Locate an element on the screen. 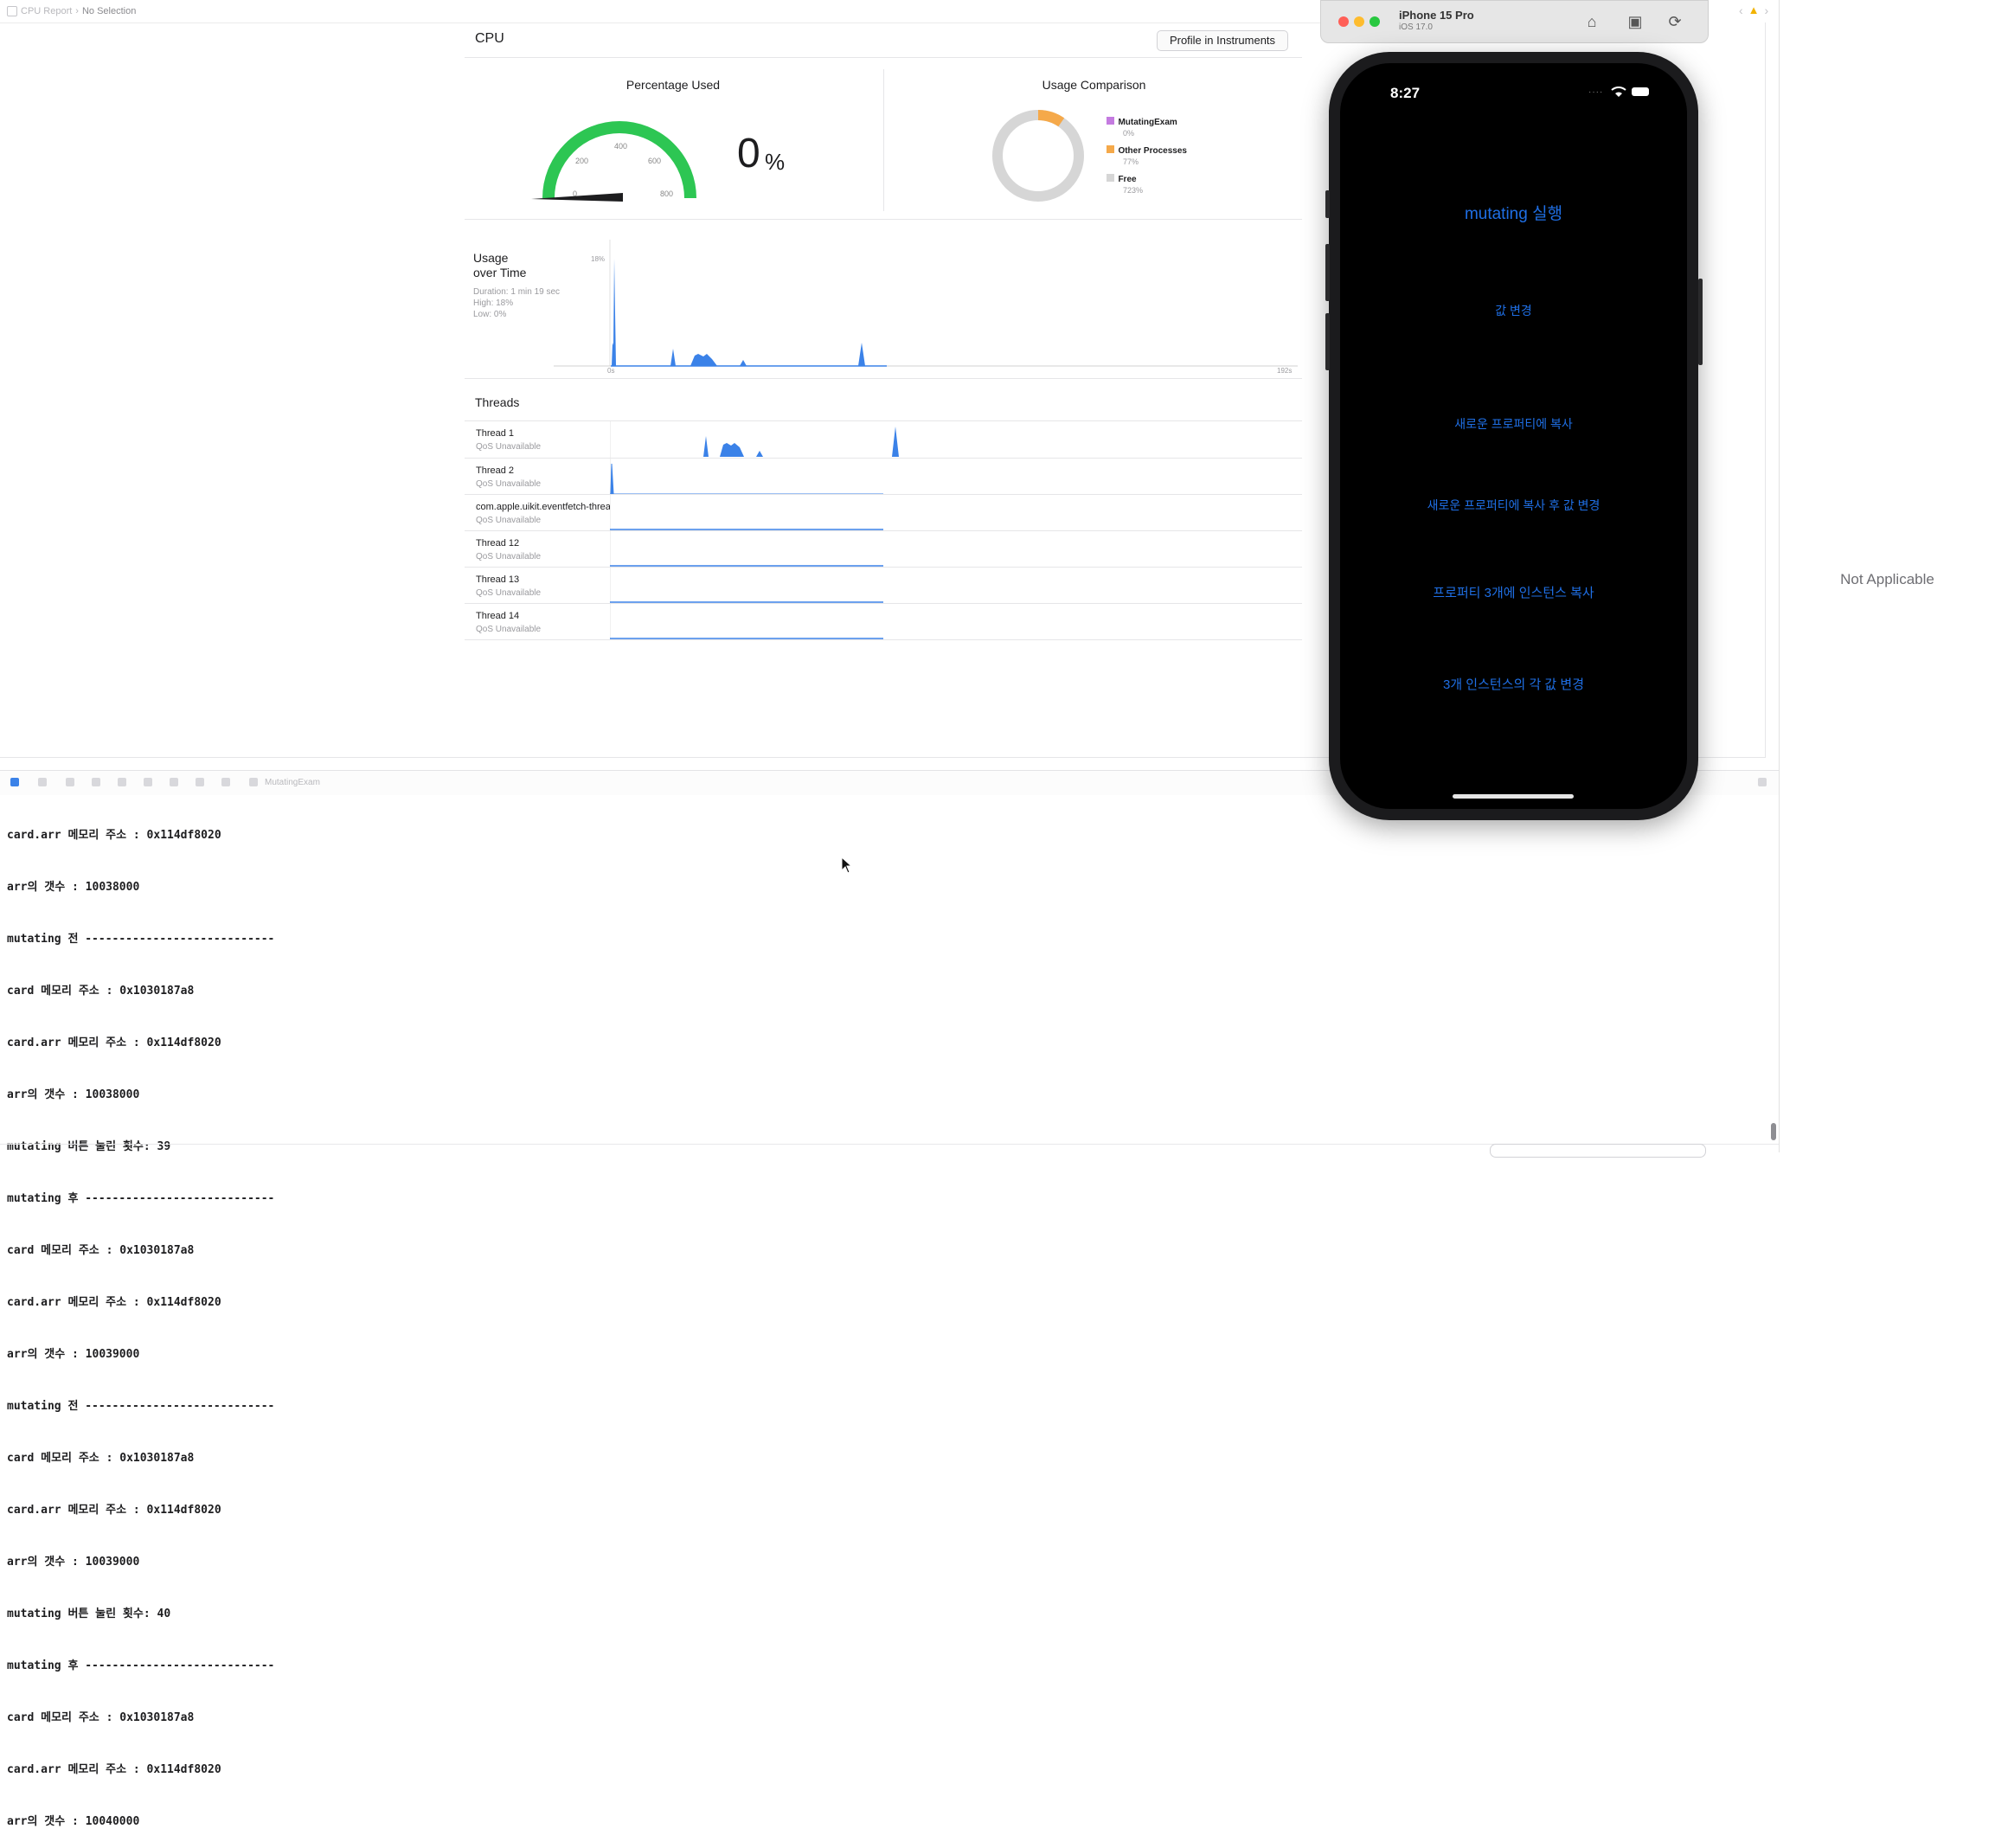 Image resolution: width=1995 pixels, height=1848 pixels. minimize-window-button is located at coordinates (1359, 21).